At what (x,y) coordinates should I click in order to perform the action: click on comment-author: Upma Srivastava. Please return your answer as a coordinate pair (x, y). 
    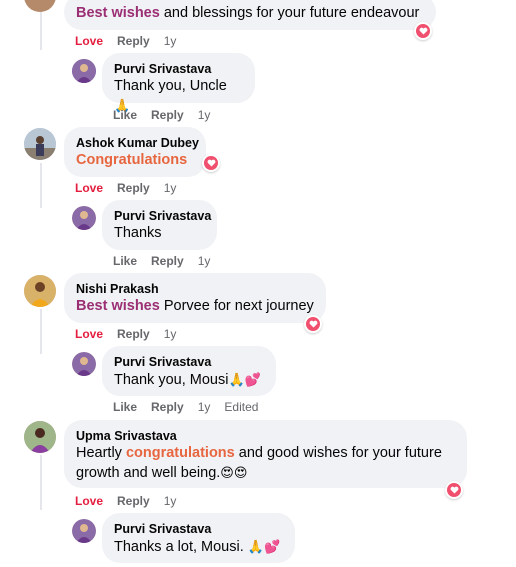
    Looking at the image, I should click on (265, 436).